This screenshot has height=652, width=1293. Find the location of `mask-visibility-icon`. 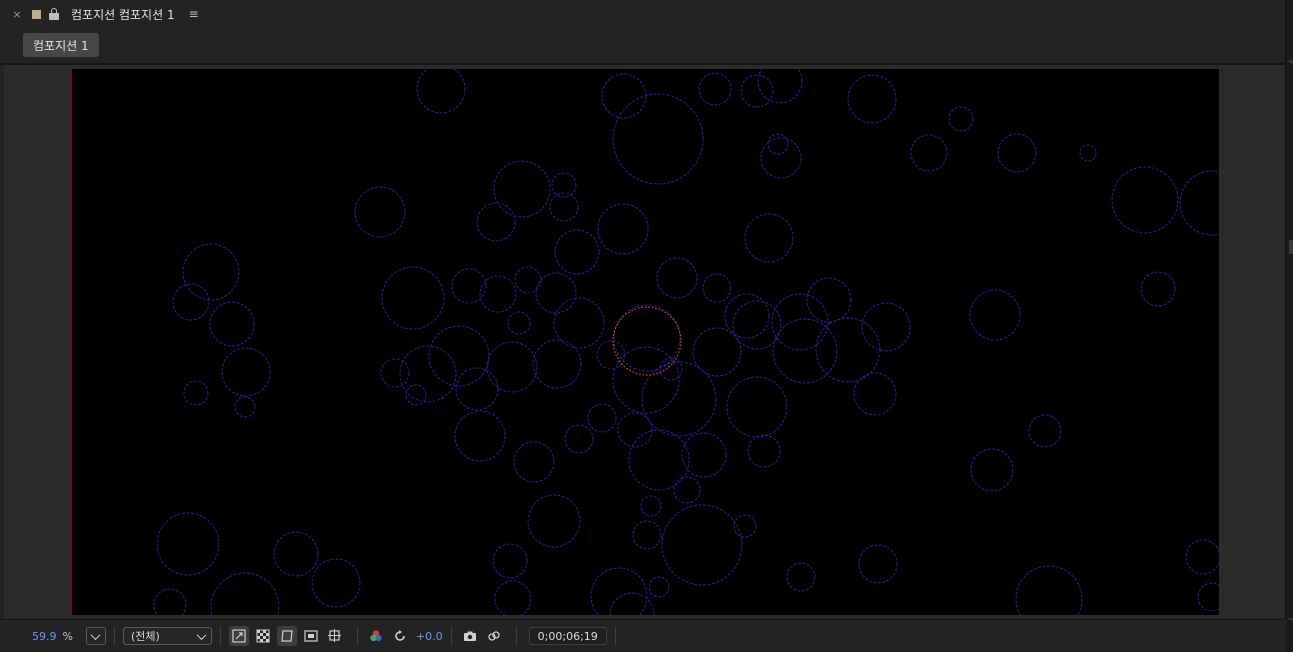

mask-visibility-icon is located at coordinates (286, 636).